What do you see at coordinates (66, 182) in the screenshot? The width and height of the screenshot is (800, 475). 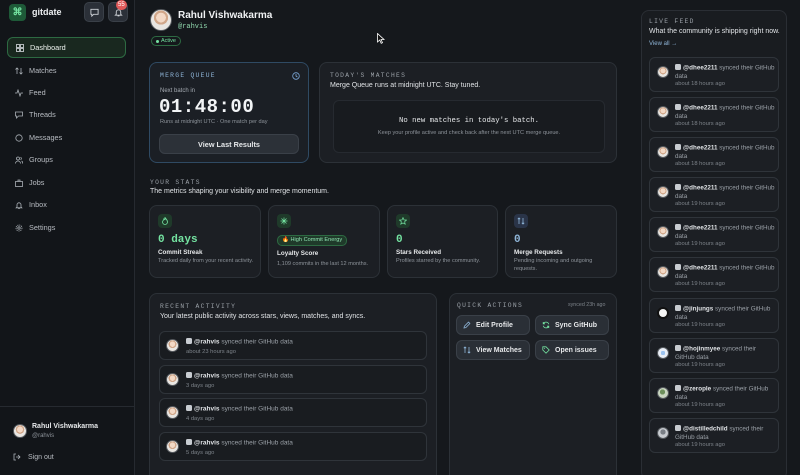 I see `sidebar-item-jobs: Jobs` at bounding box center [66, 182].